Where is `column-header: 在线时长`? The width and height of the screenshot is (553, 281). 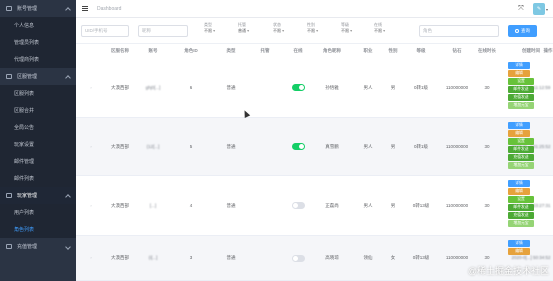
column-header: 在线时长 is located at coordinates (487, 50).